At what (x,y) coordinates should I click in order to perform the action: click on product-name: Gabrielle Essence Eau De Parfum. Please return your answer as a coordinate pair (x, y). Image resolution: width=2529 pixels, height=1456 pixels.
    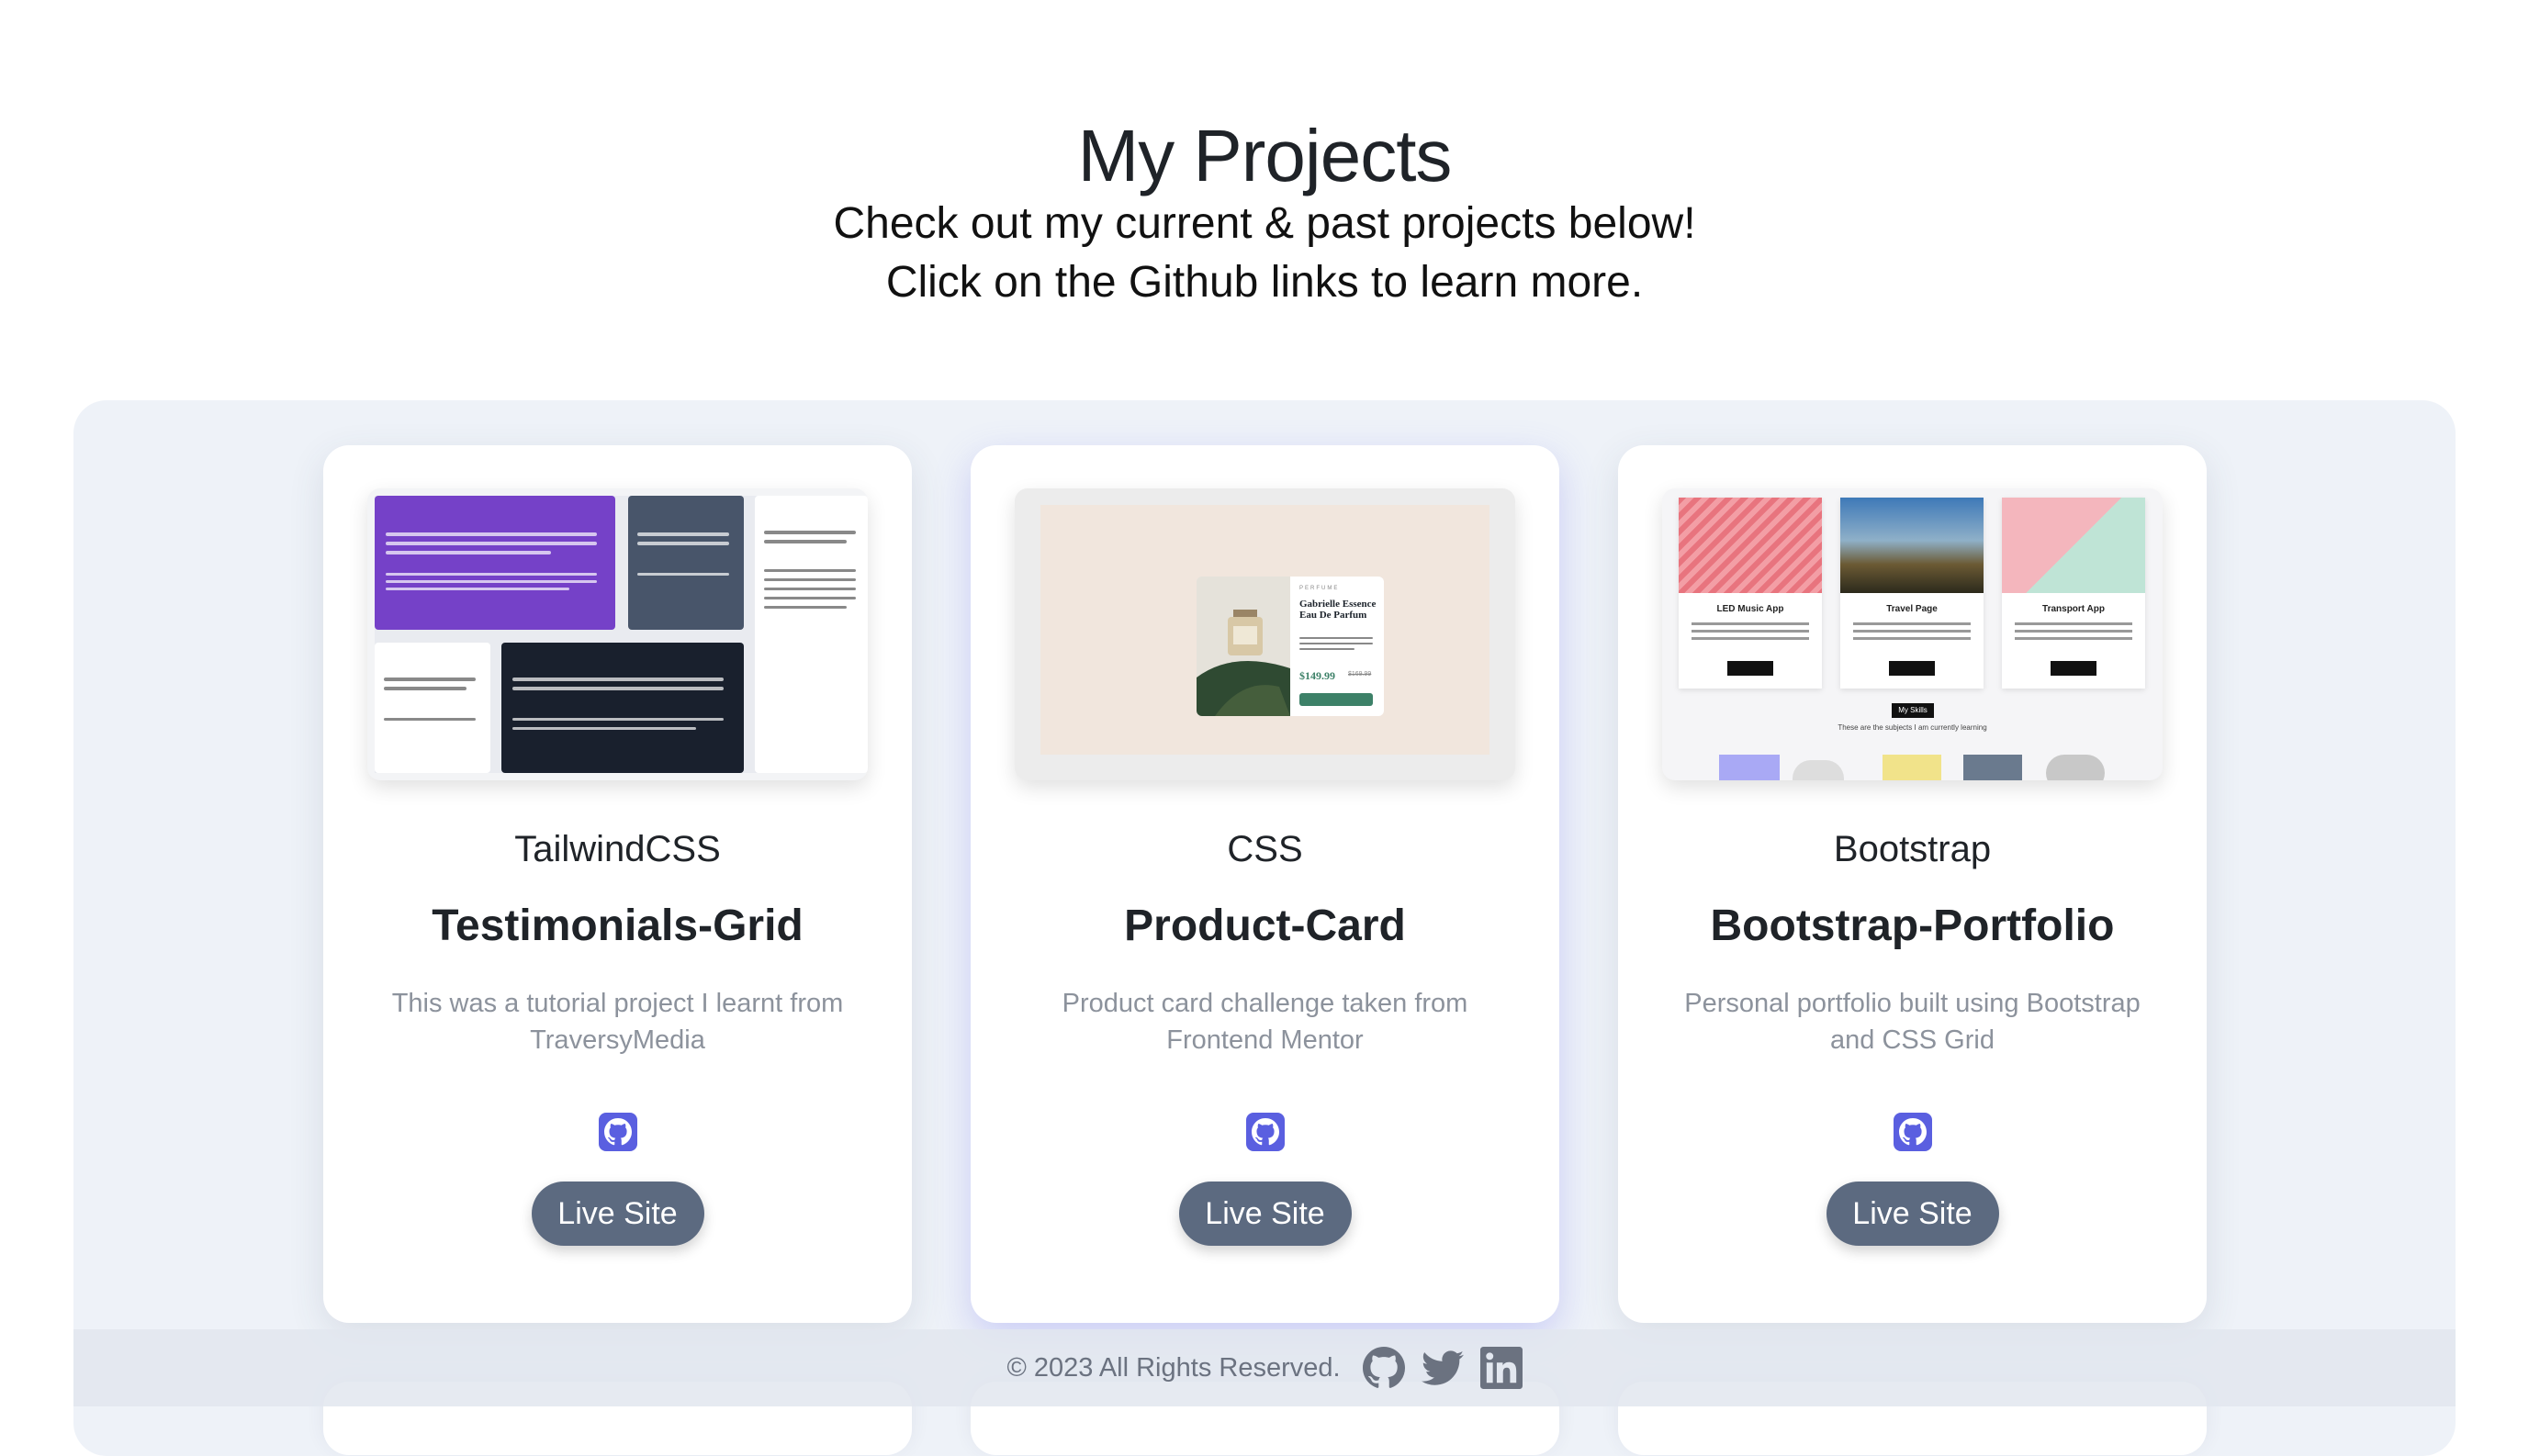
    Looking at the image, I should click on (1338, 610).